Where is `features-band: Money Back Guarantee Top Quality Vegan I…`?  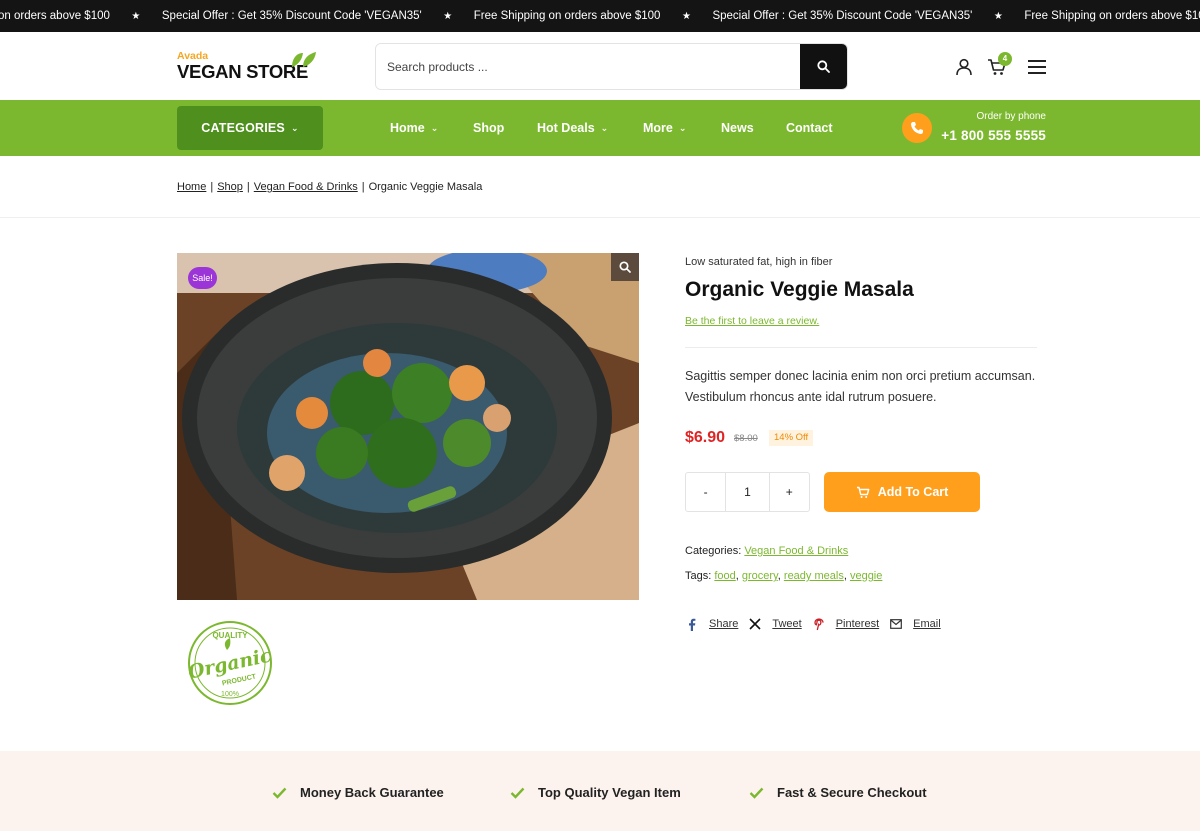 features-band: Money Back Guarantee Top Quality Vegan I… is located at coordinates (600, 791).